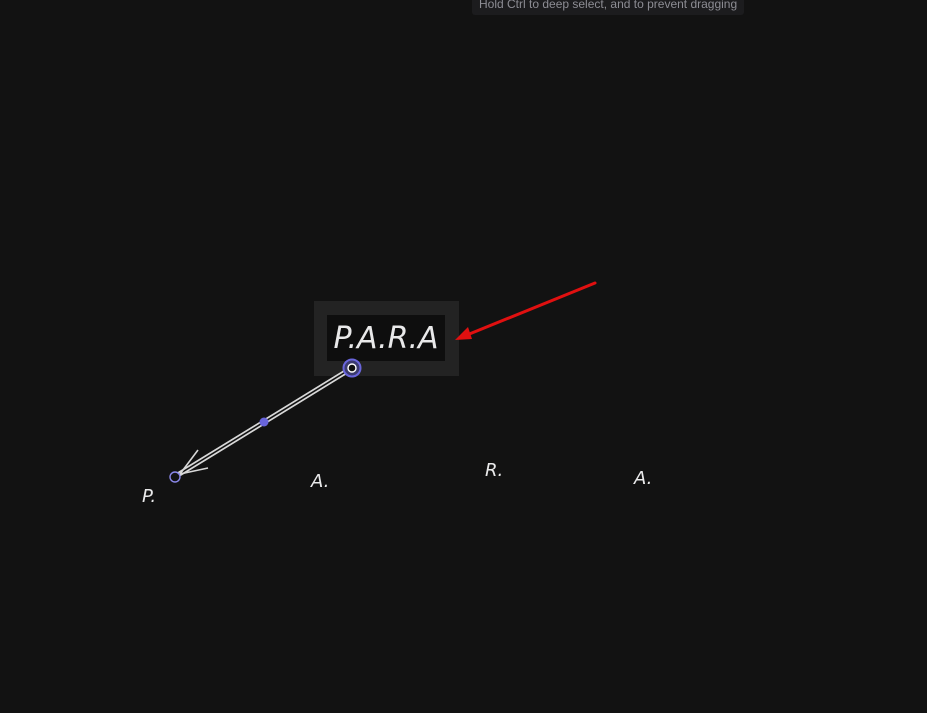 The width and height of the screenshot is (927, 713). Describe the element at coordinates (175, 477) in the screenshot. I see `arrow-handle-end-icon` at that location.